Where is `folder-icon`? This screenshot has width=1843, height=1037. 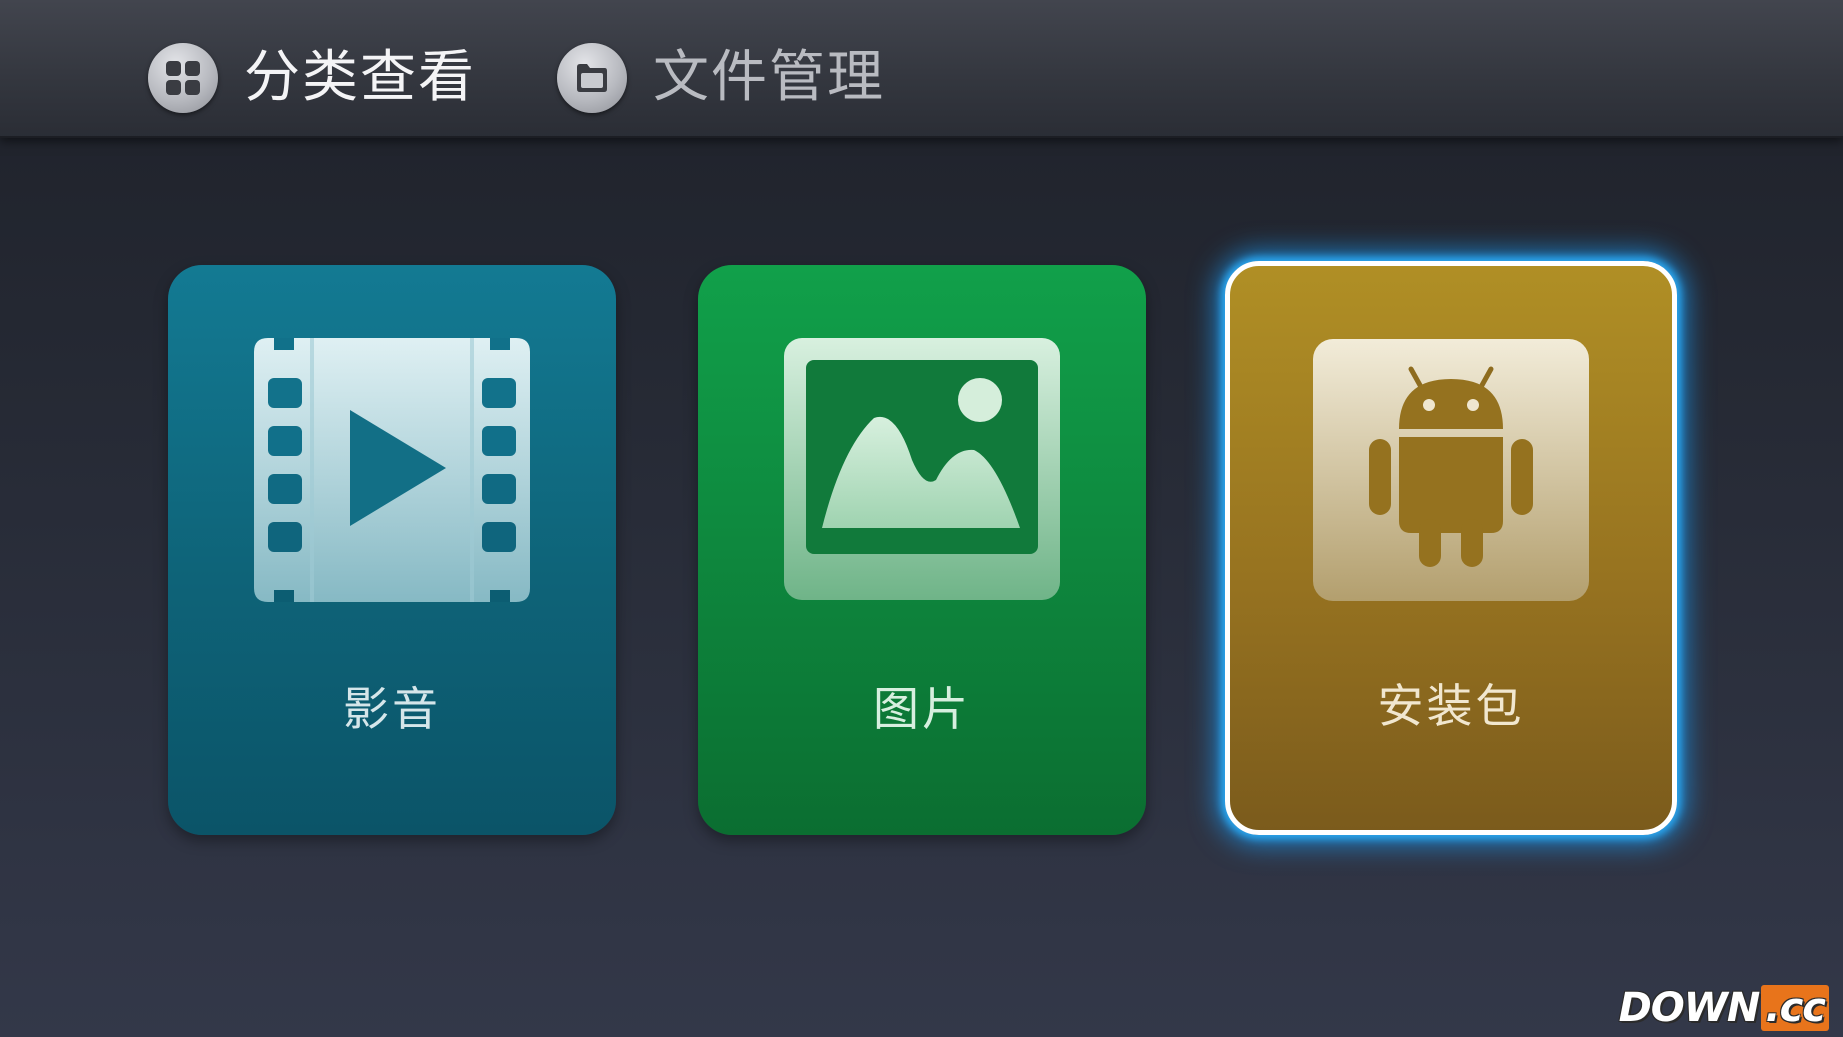
folder-icon is located at coordinates (592, 78).